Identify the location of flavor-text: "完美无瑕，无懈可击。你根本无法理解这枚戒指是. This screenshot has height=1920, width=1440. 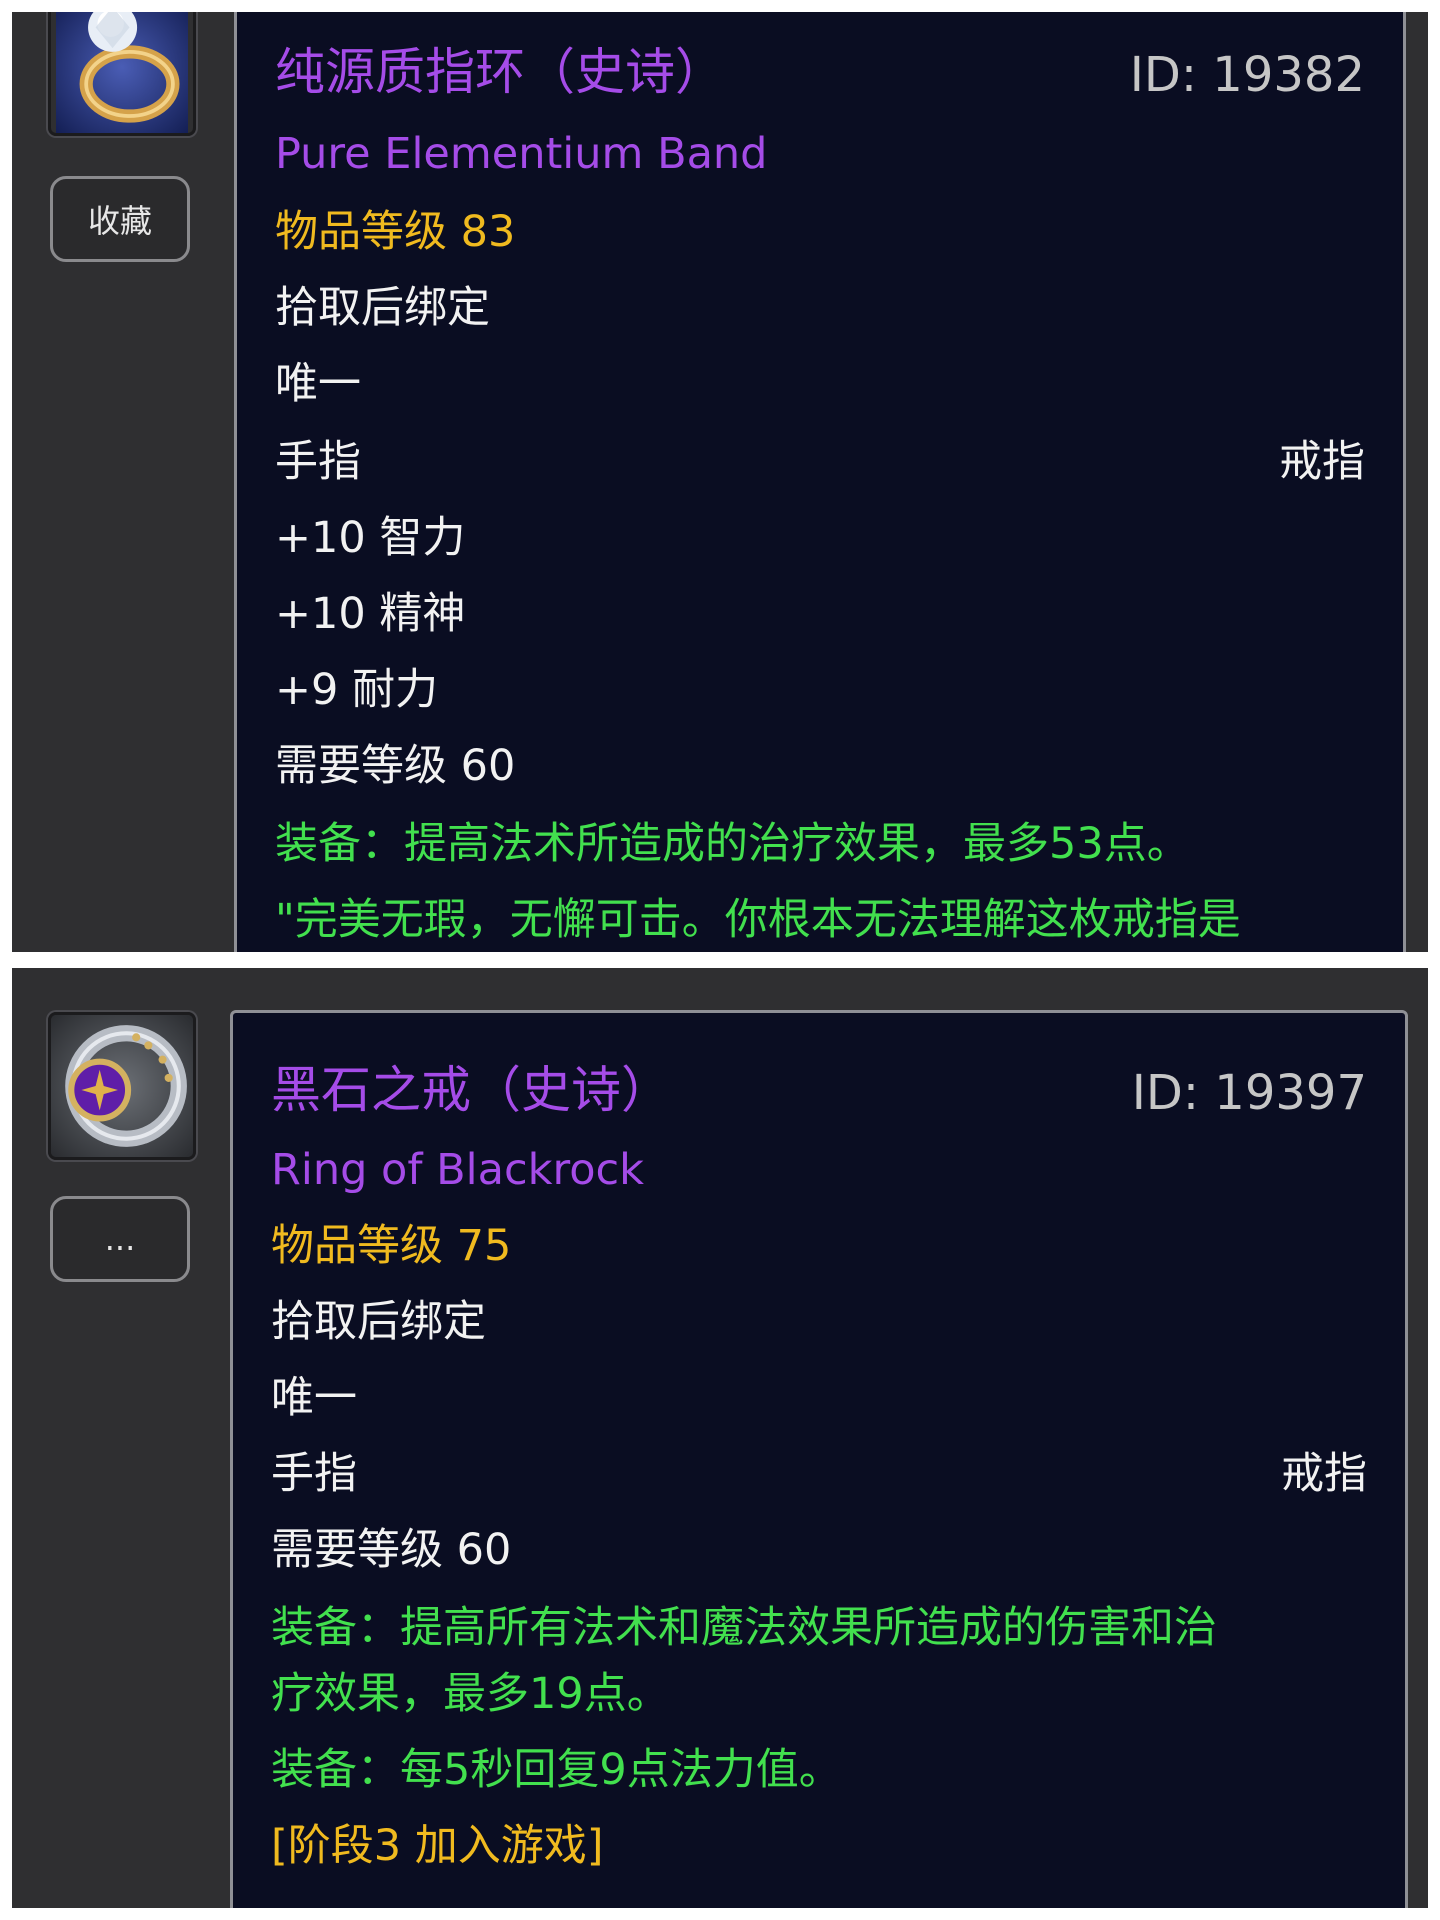
(758, 920).